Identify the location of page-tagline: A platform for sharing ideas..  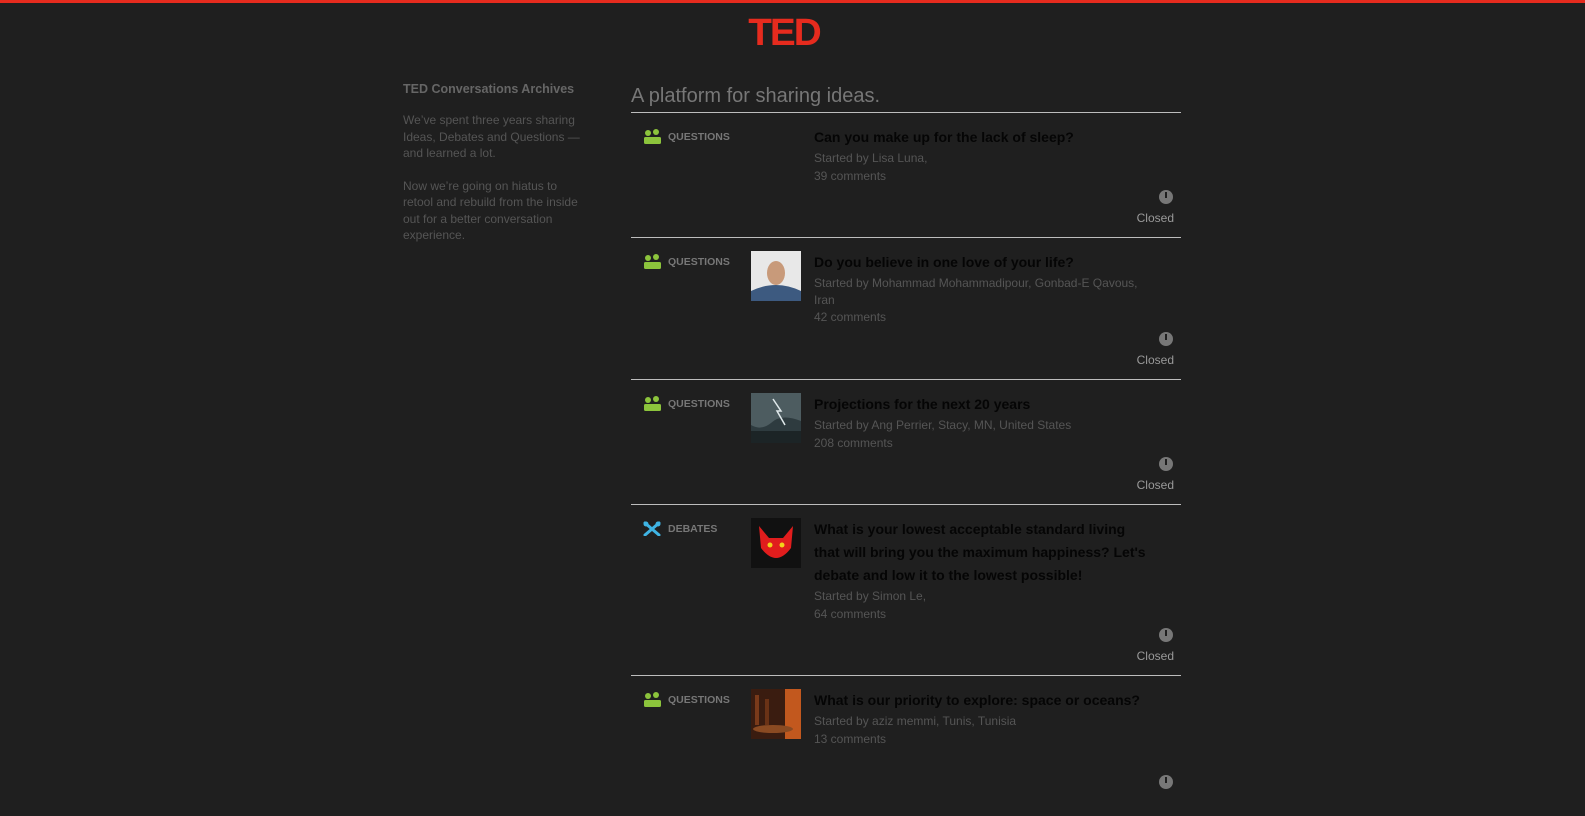
(906, 98).